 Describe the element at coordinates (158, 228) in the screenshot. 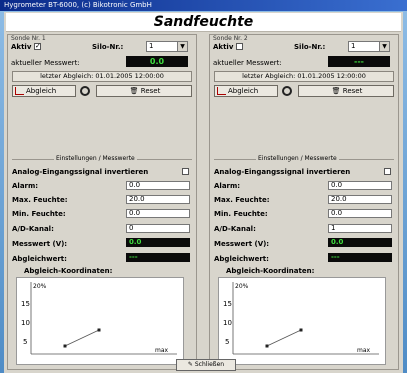

I see `ad-kanal-input: 0` at that location.